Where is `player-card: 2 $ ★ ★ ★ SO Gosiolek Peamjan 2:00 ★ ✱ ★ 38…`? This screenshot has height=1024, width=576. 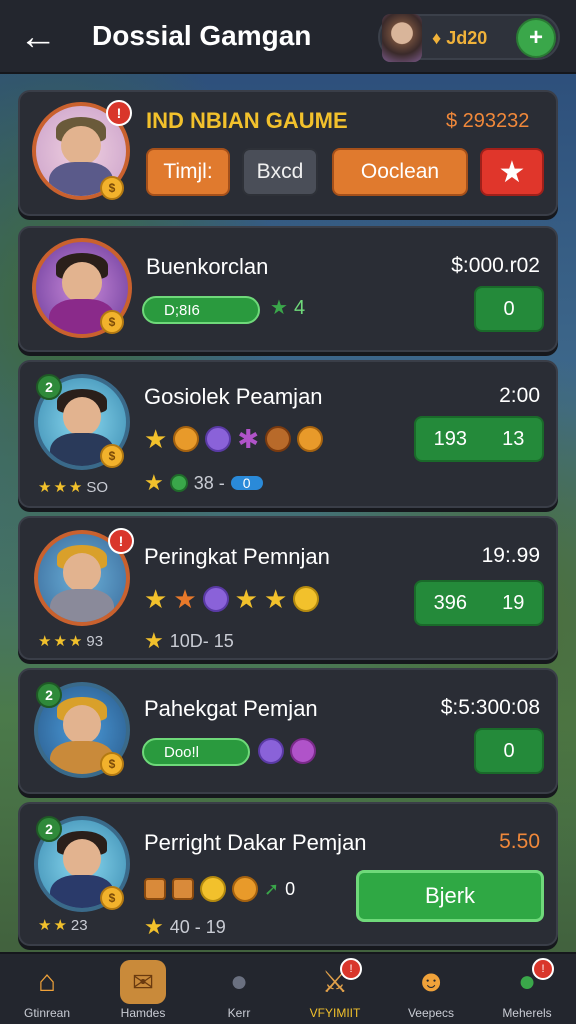 player-card: 2 $ ★ ★ ★ SO Gosiolek Peamjan 2:00 ★ ✱ ★ 38… is located at coordinates (288, 434).